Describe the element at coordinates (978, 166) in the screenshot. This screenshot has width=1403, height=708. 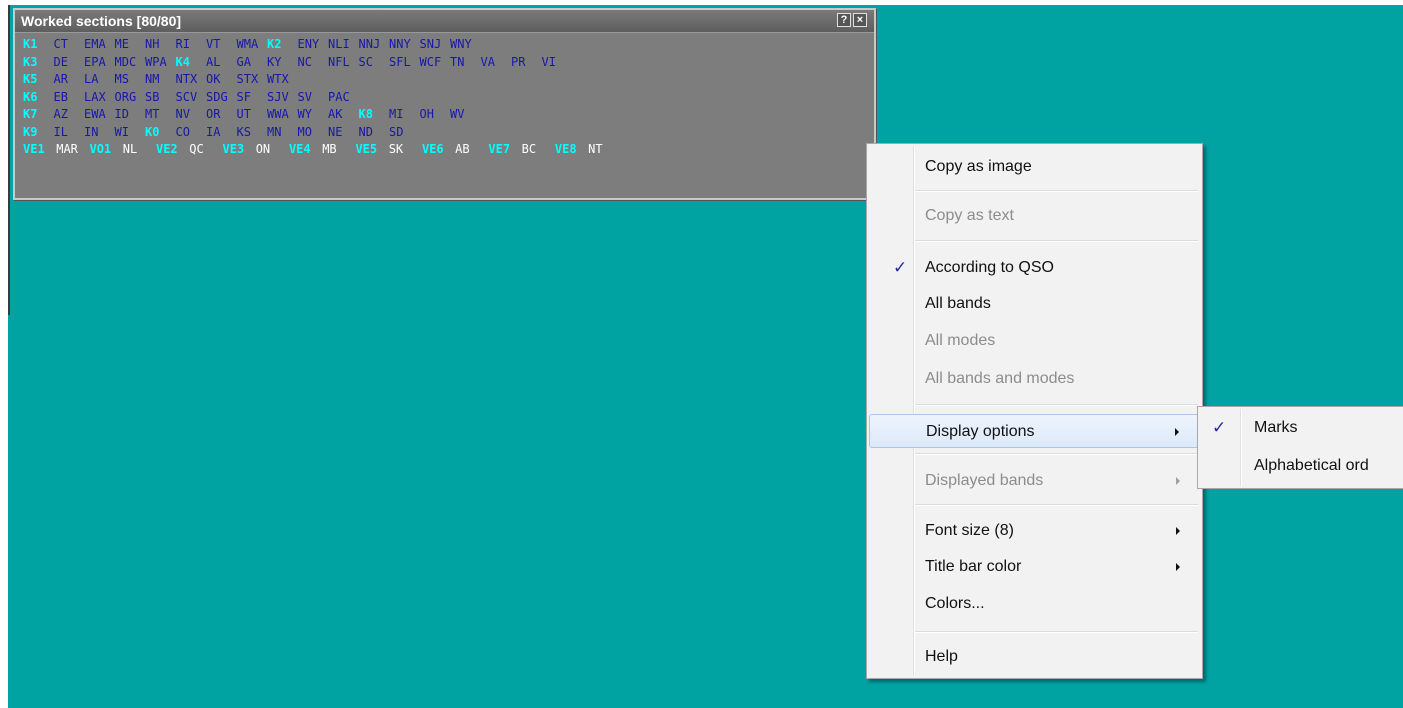
I see `menu-item-label: Copy as image` at that location.